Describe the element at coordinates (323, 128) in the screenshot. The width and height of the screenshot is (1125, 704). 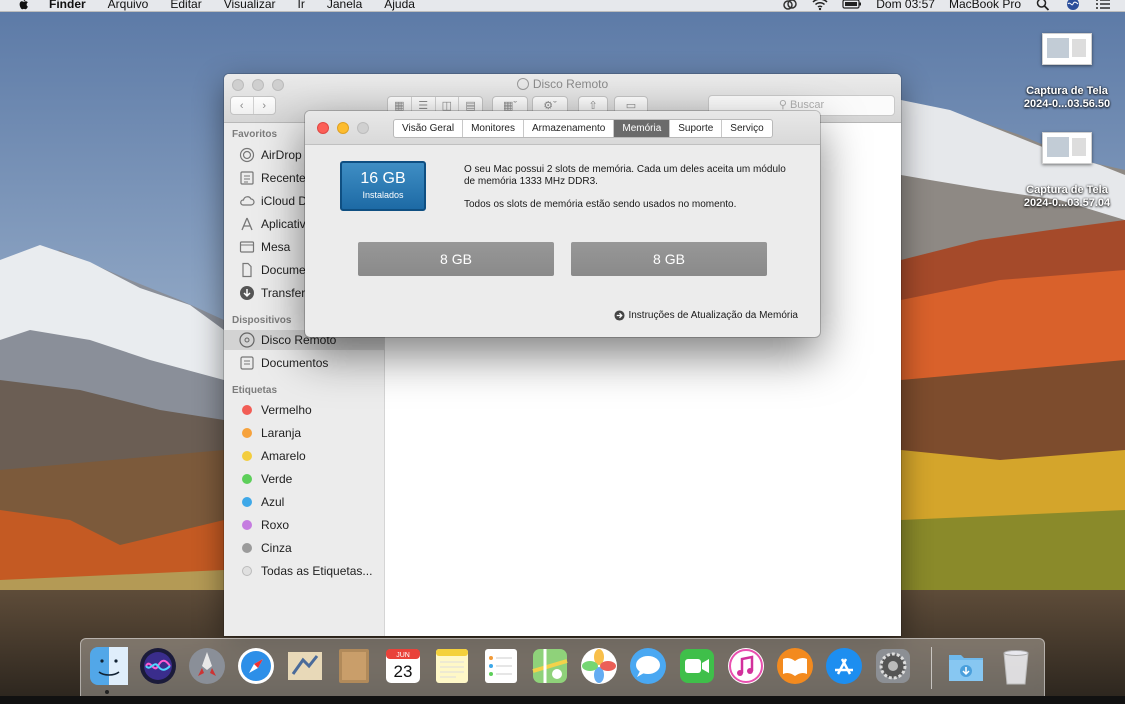
I see `close-button` at that location.